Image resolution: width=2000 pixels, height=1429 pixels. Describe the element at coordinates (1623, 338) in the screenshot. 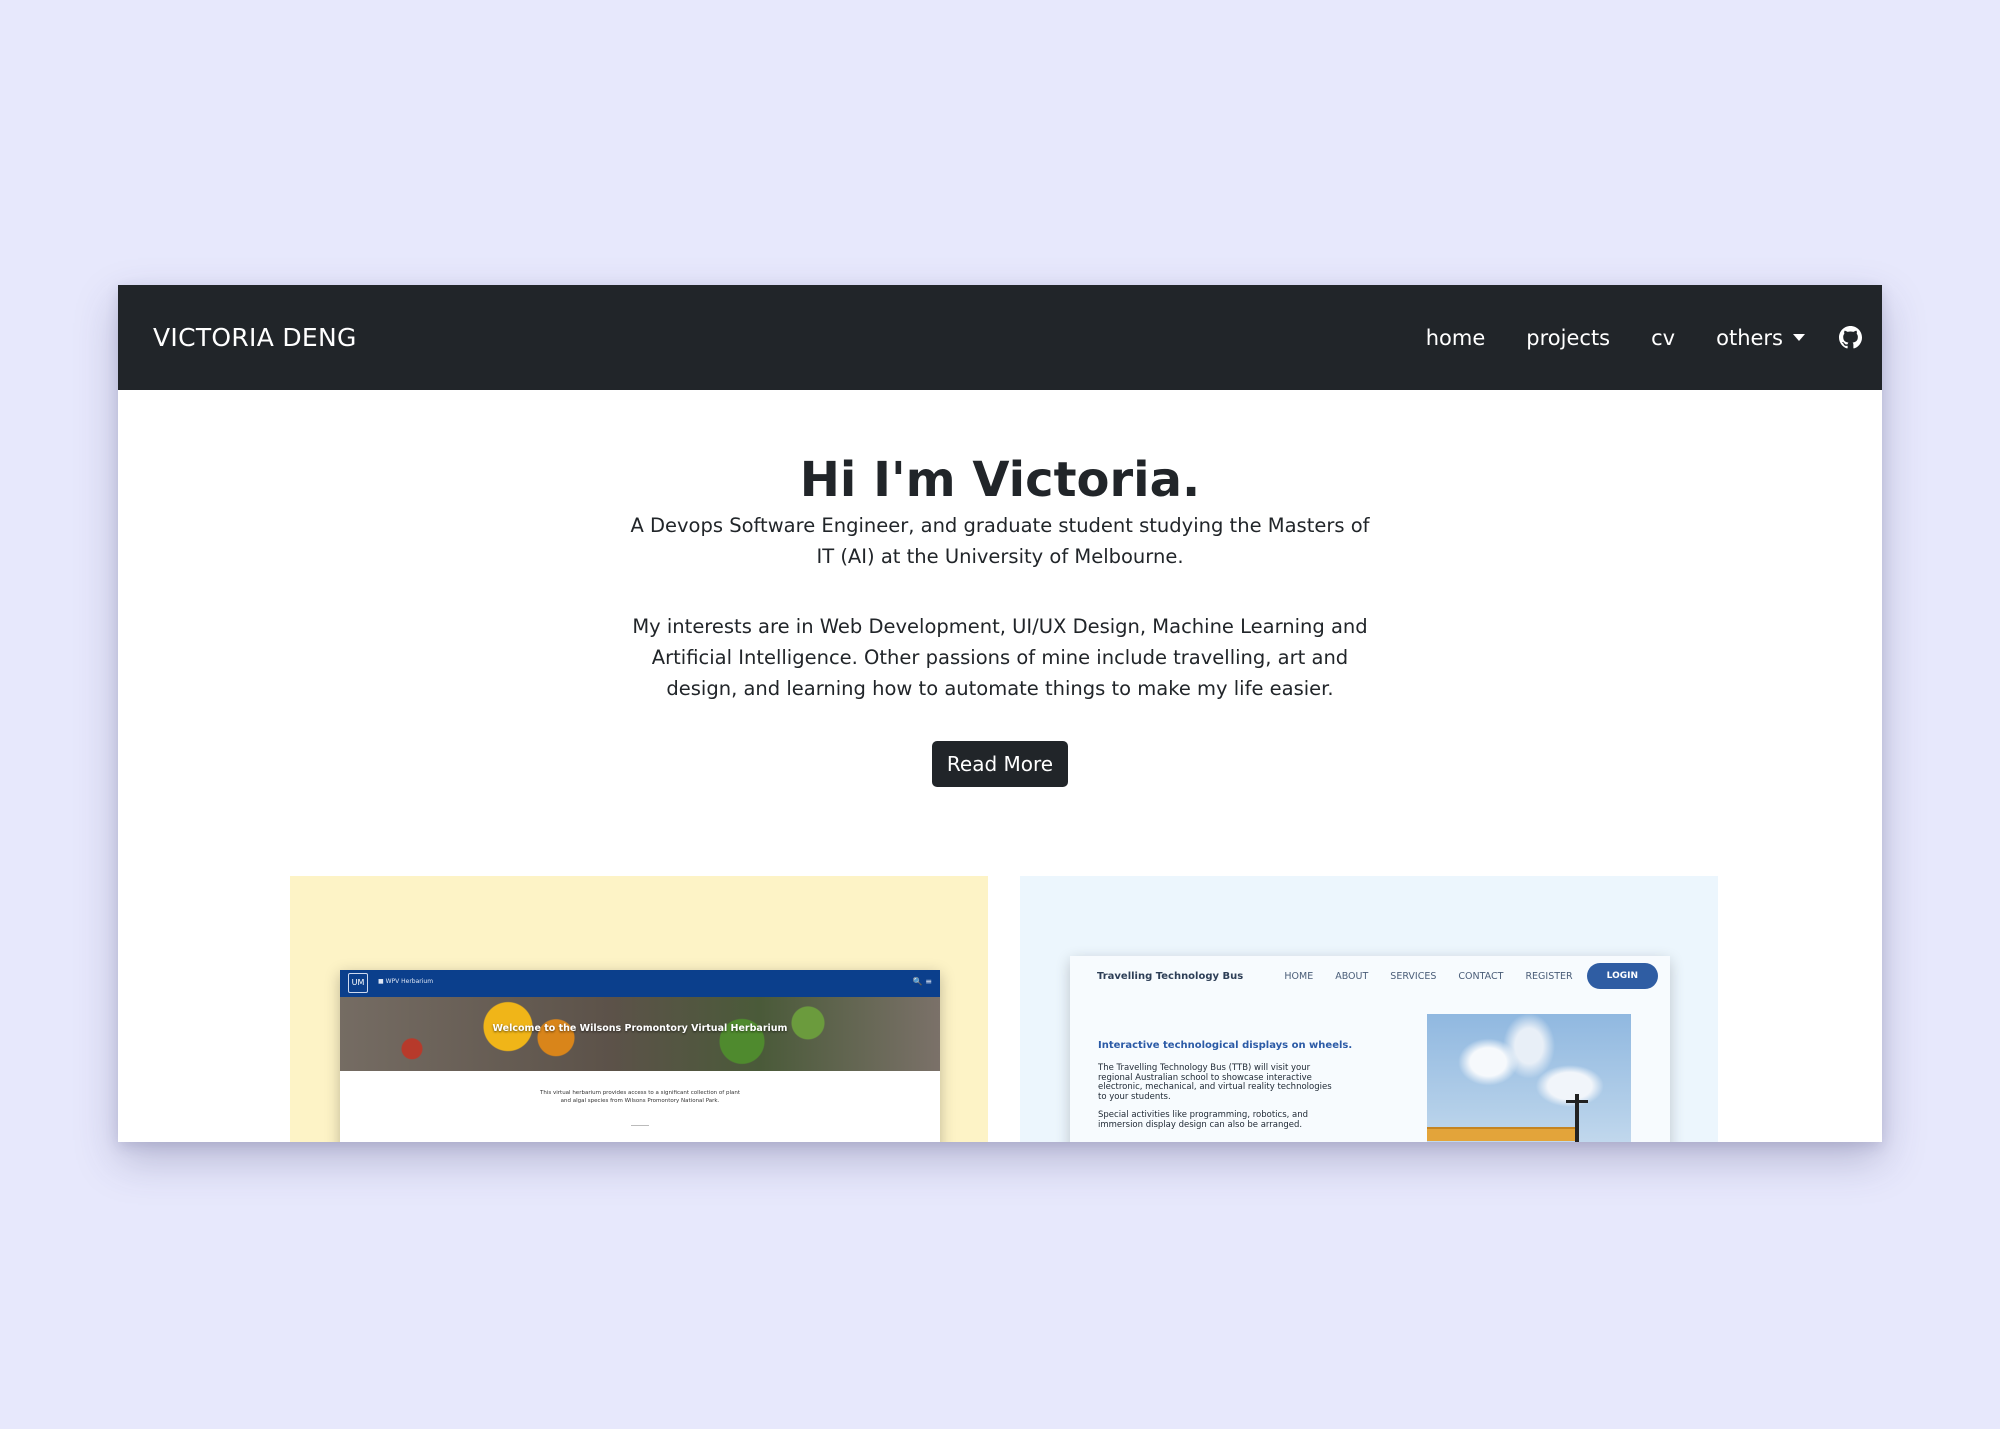

I see `nav-links: home projects cv others` at that location.